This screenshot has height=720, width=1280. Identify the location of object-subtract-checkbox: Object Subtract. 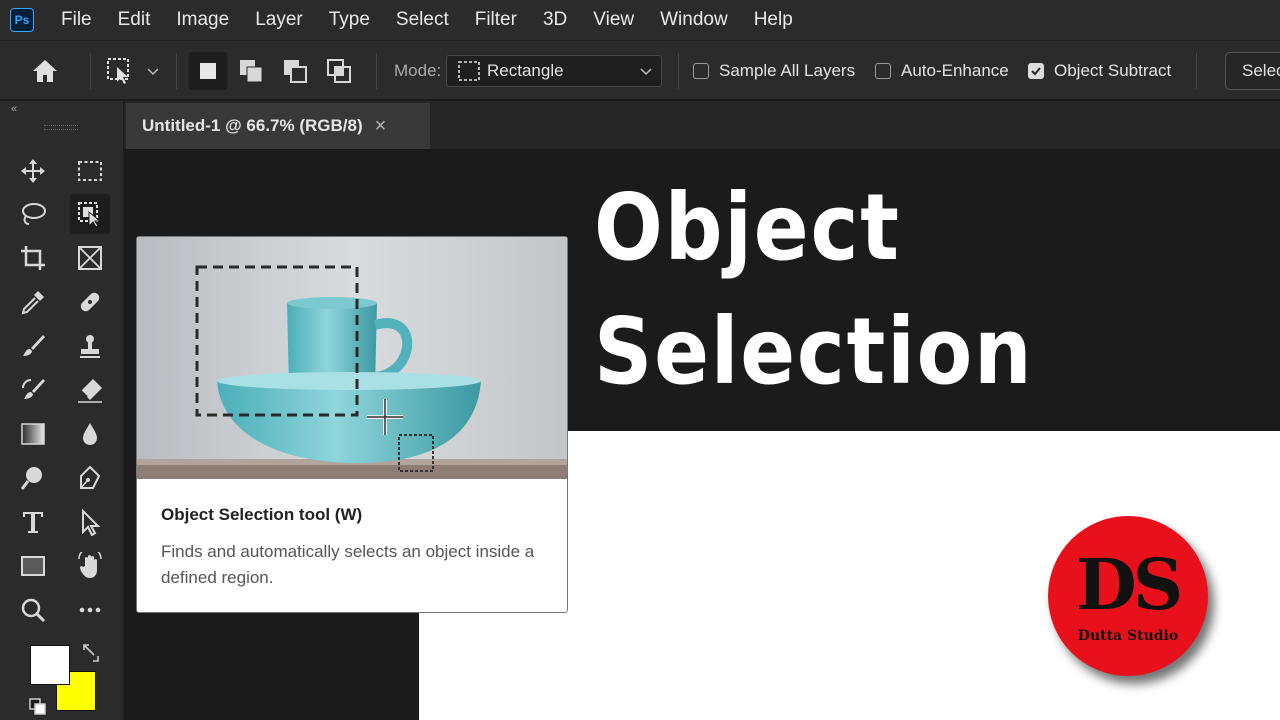
(1099, 71).